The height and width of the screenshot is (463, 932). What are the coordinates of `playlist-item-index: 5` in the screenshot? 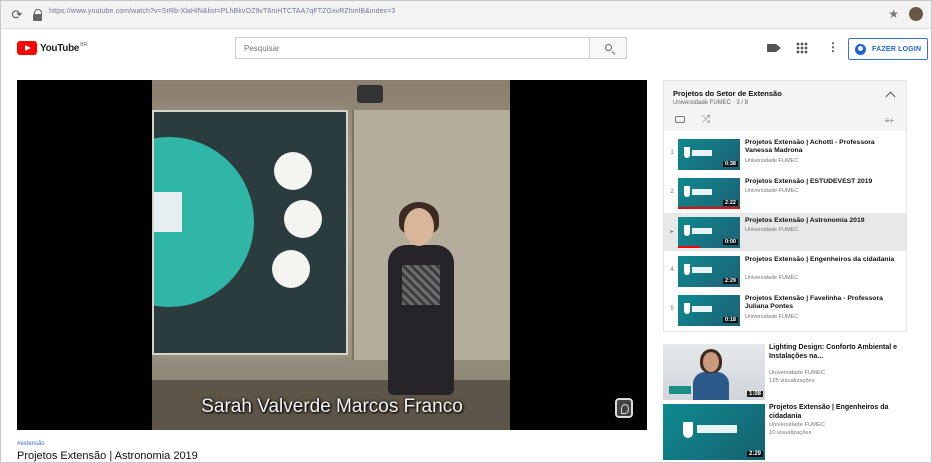 It's located at (672, 309).